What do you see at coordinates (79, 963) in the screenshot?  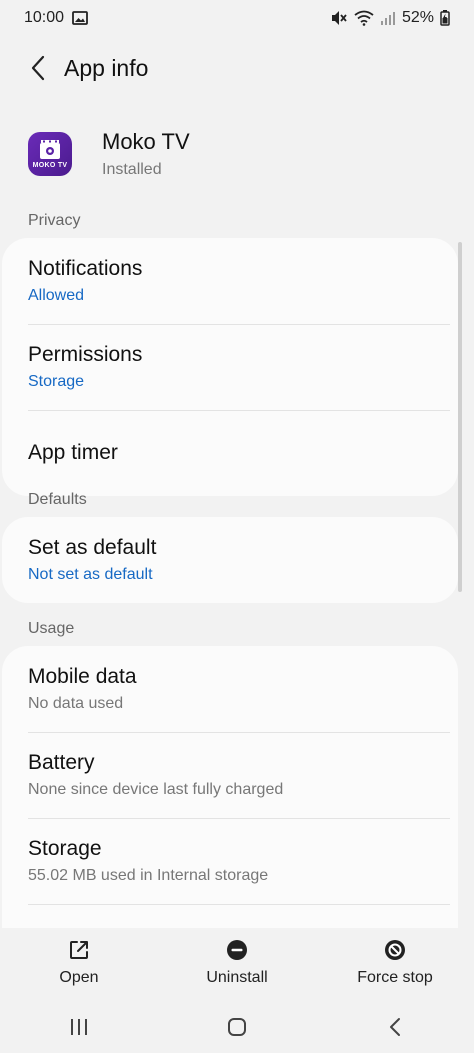 I see `open-button: Open` at bounding box center [79, 963].